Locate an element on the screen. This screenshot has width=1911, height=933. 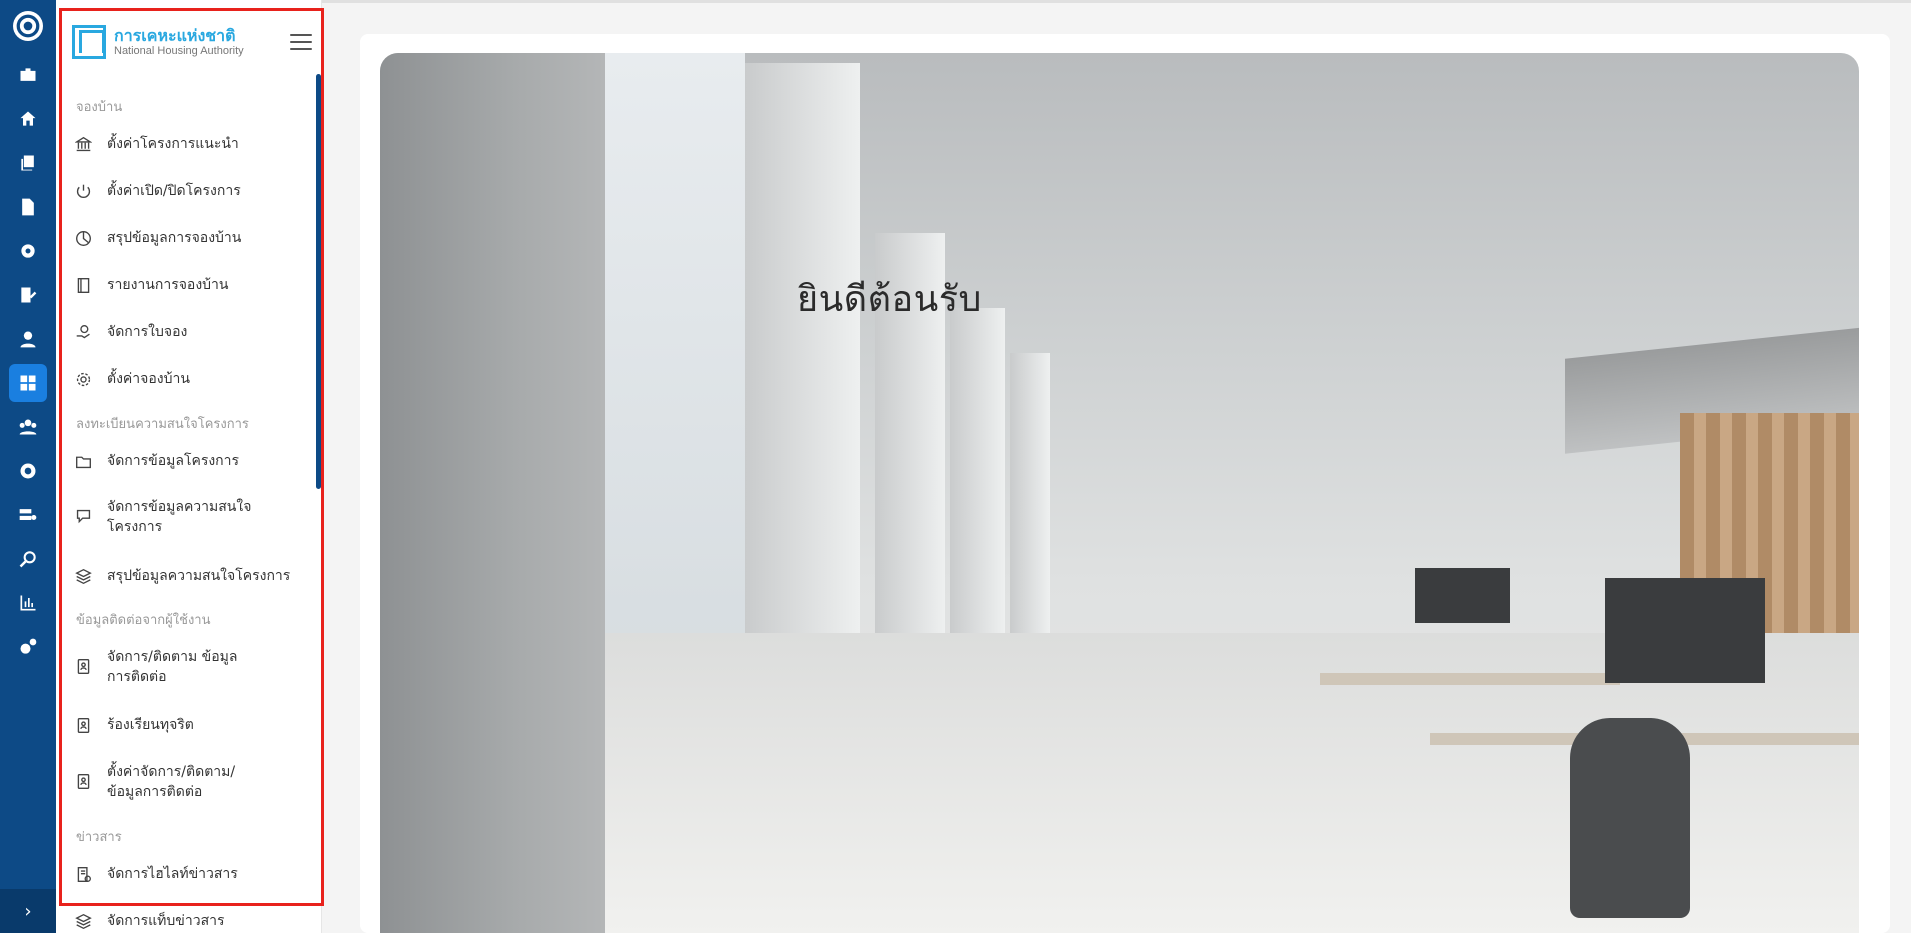
section-title: ข่าวสาร is located at coordinates (99, 837).